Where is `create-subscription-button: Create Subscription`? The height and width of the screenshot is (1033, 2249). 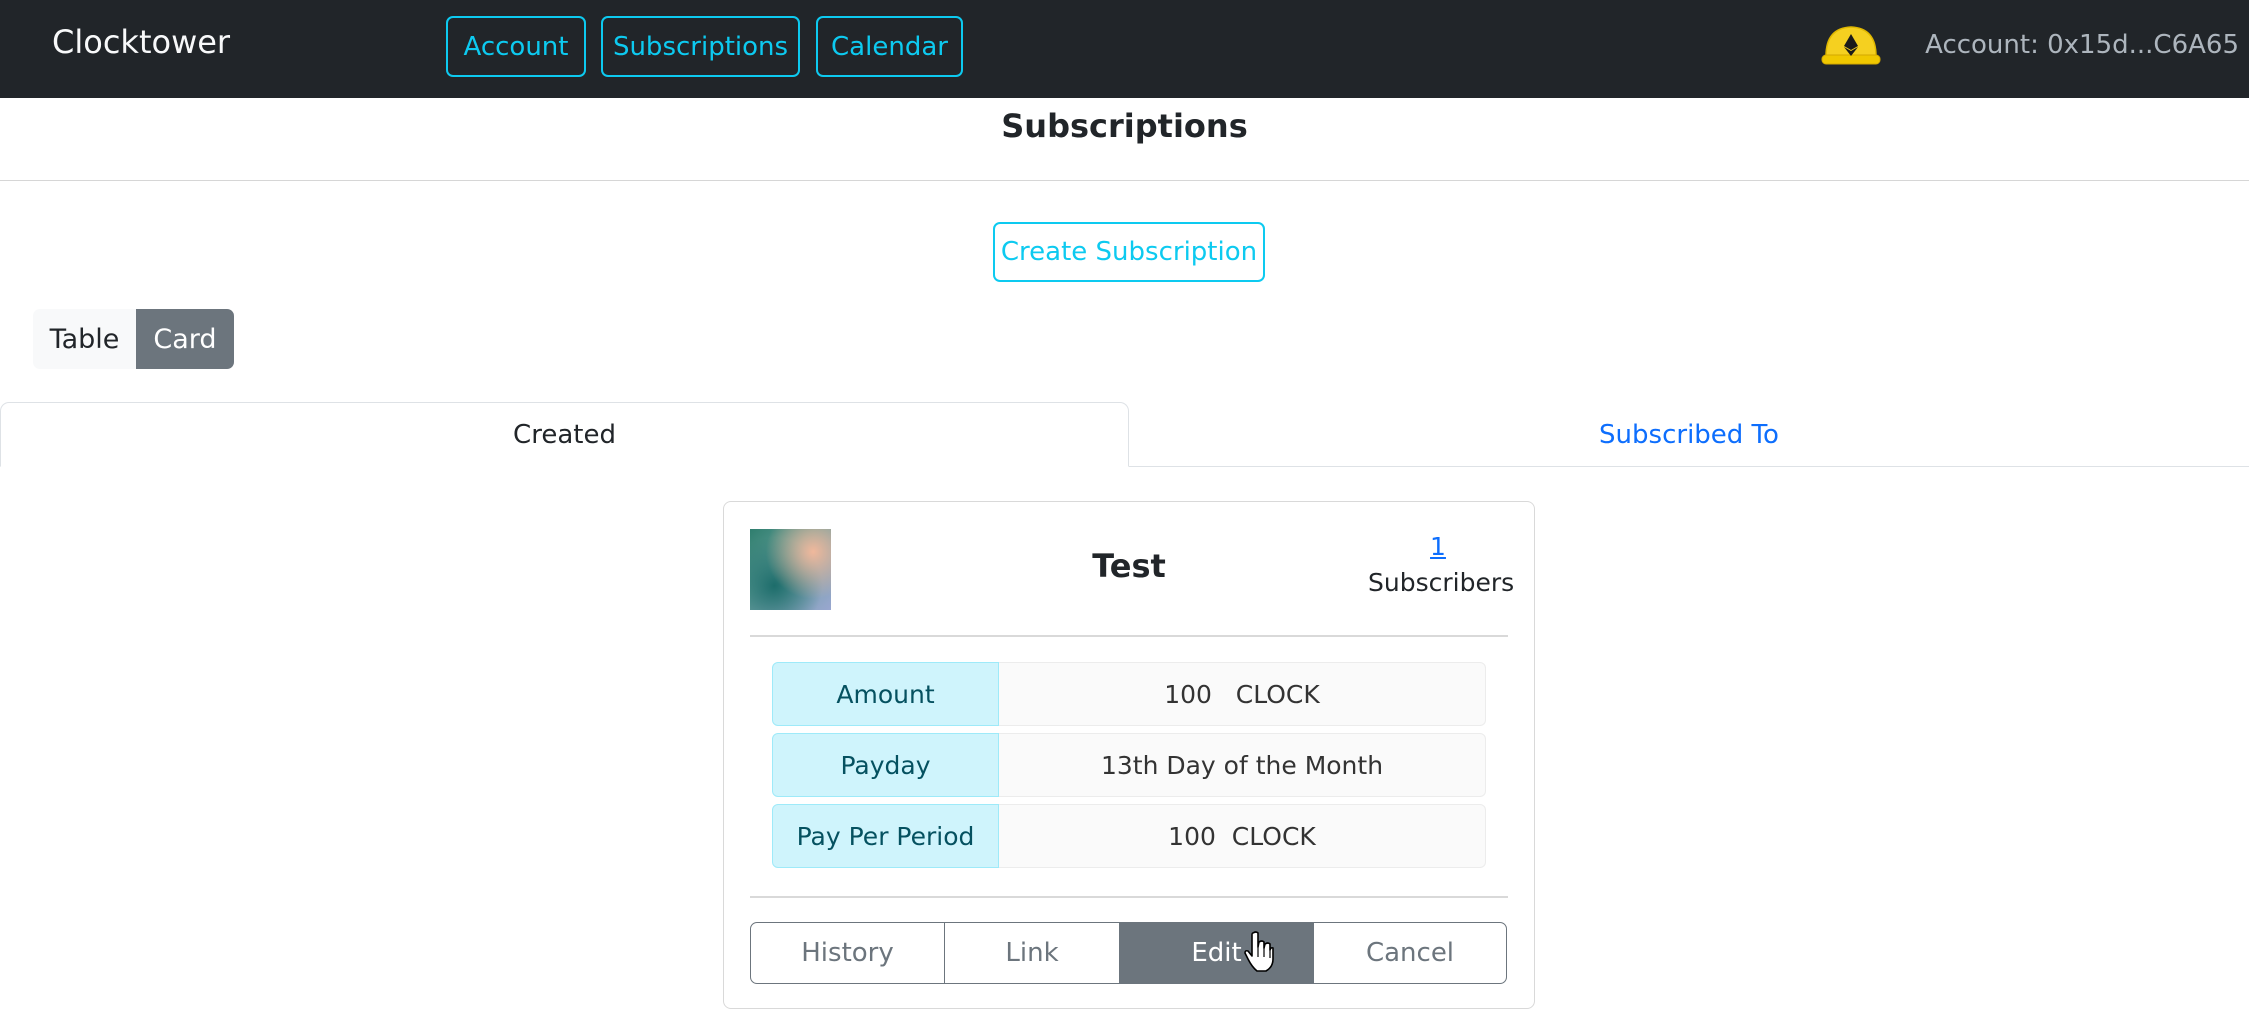 create-subscription-button: Create Subscription is located at coordinates (1129, 252).